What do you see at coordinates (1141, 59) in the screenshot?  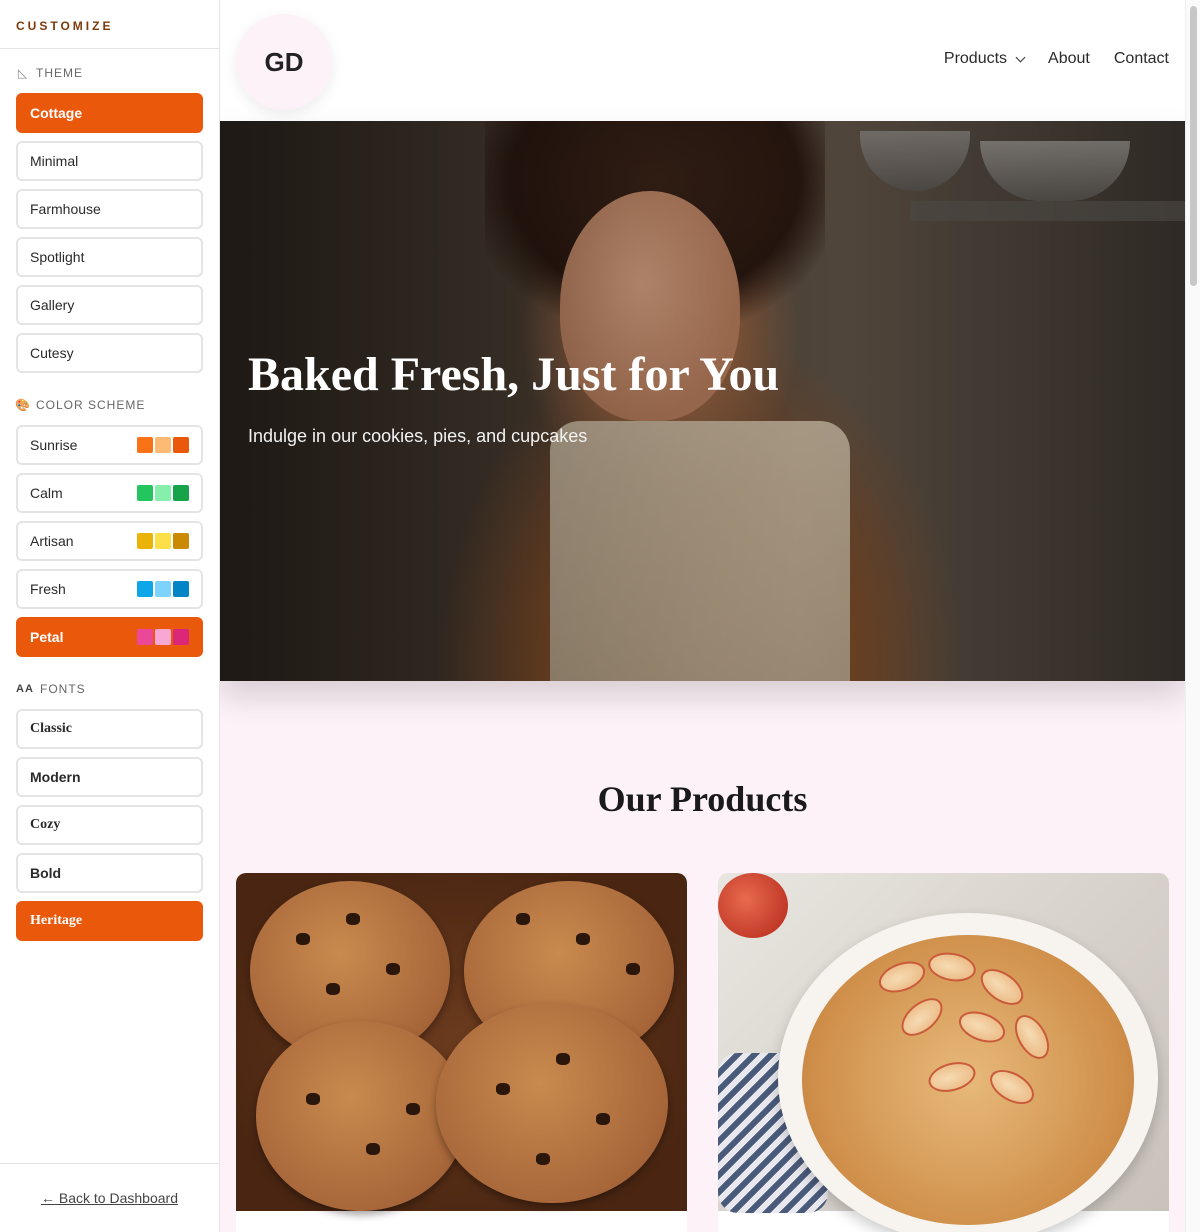 I see `nav-contact: Contact` at bounding box center [1141, 59].